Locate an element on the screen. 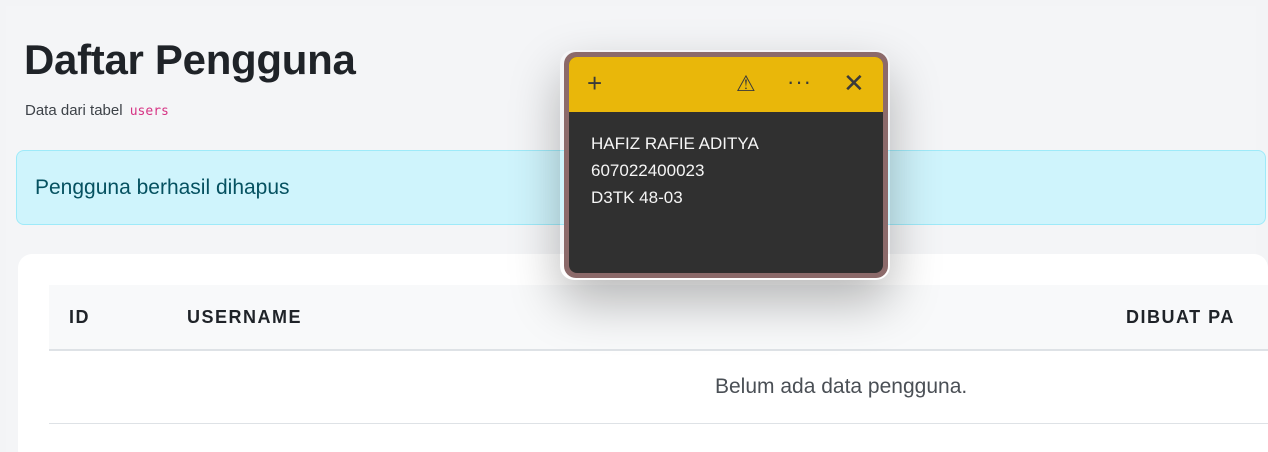 This screenshot has height=452, width=1268. warning-icon: ⚠ is located at coordinates (746, 84).